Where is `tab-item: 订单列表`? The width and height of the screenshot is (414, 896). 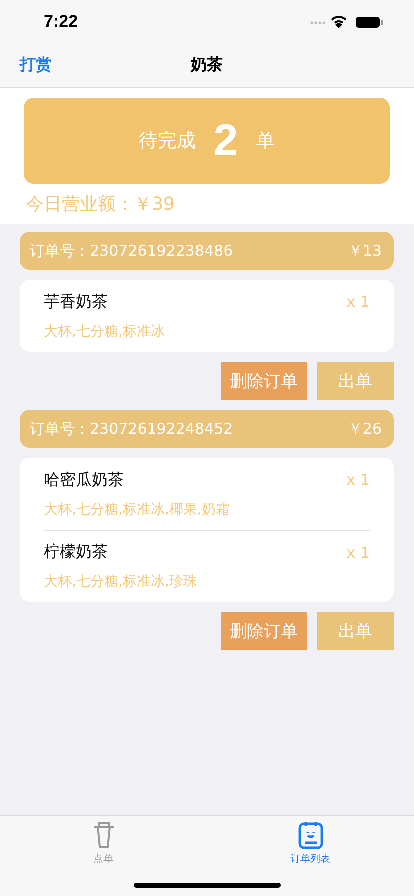
tab-item: 订单列表 is located at coordinates (310, 856).